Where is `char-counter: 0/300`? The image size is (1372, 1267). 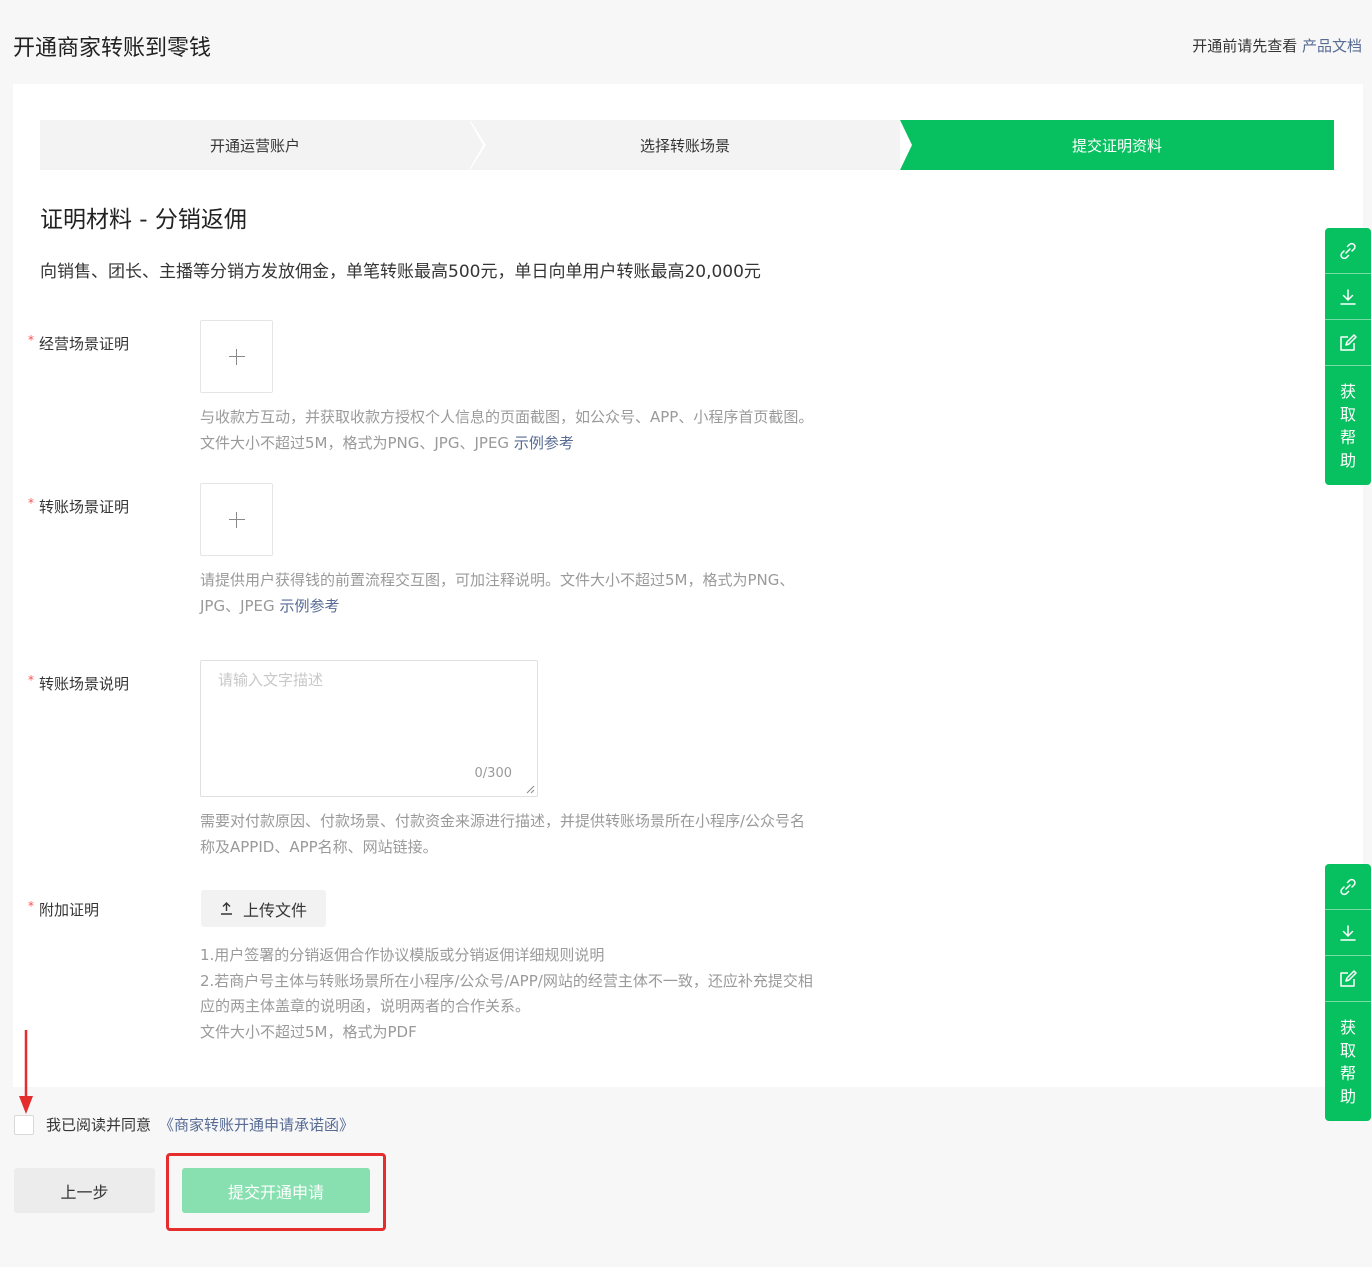
char-counter: 0/300 is located at coordinates (493, 773).